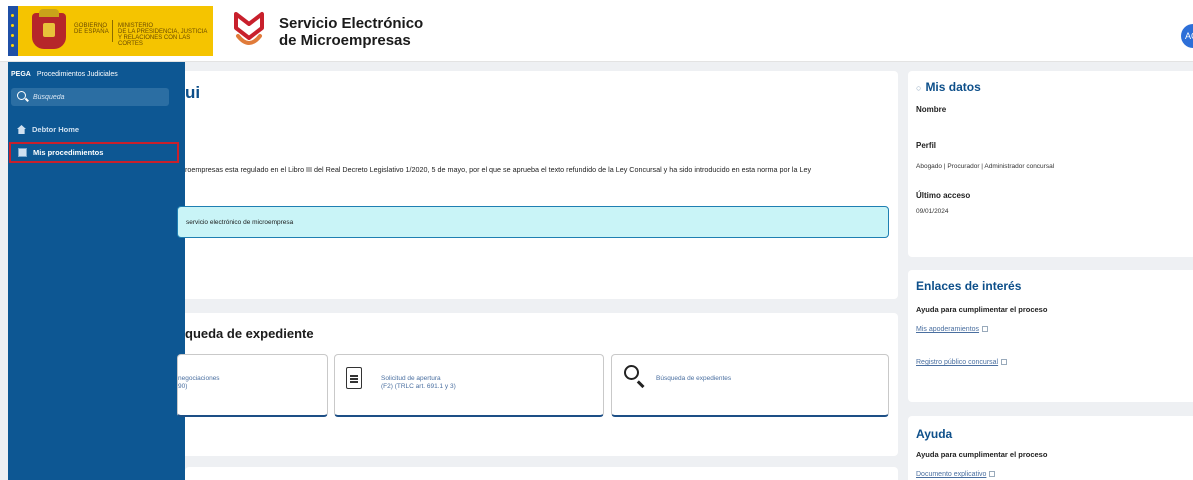  Describe the element at coordinates (969, 286) in the screenshot. I see `enlaces-title: Enlaces de interés` at that location.